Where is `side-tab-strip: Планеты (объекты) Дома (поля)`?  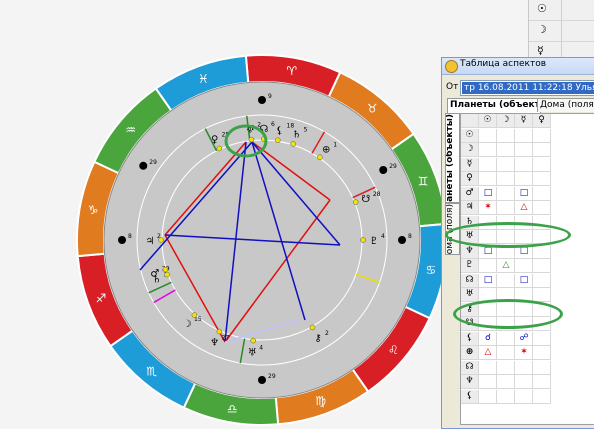 side-tab-strip: Планеты (объекты) Дома (поля) is located at coordinates (452, 193).